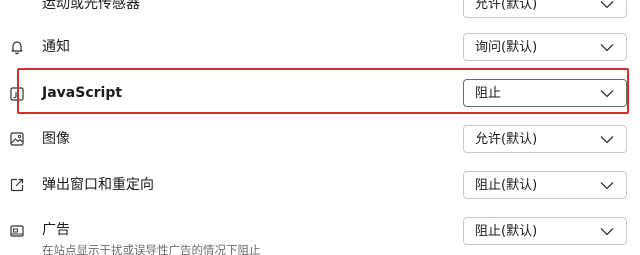  I want to click on select-value: 询问(默认), so click(506, 47).